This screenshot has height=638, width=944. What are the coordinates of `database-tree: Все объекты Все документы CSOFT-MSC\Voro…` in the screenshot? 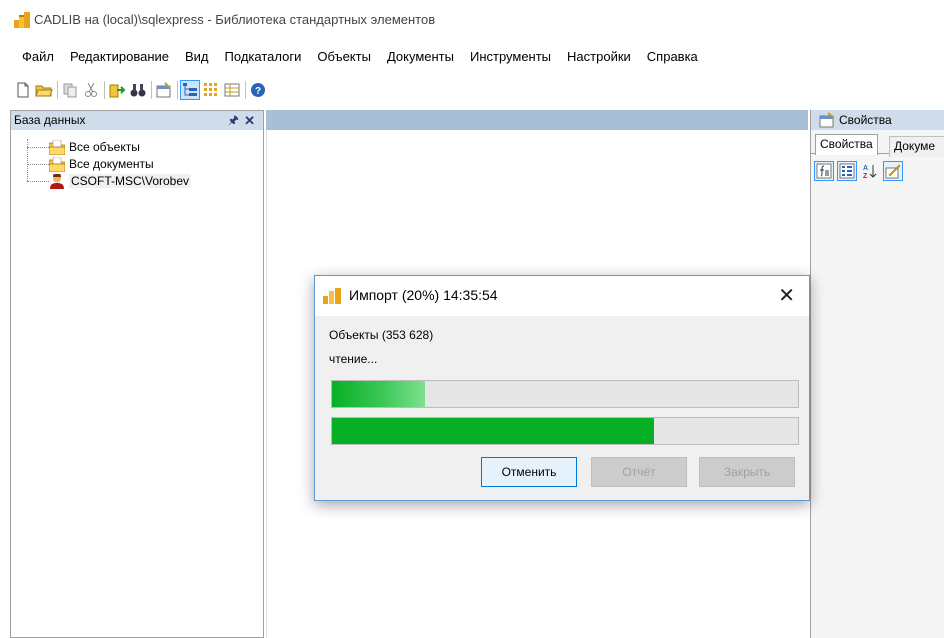 It's located at (105, 164).